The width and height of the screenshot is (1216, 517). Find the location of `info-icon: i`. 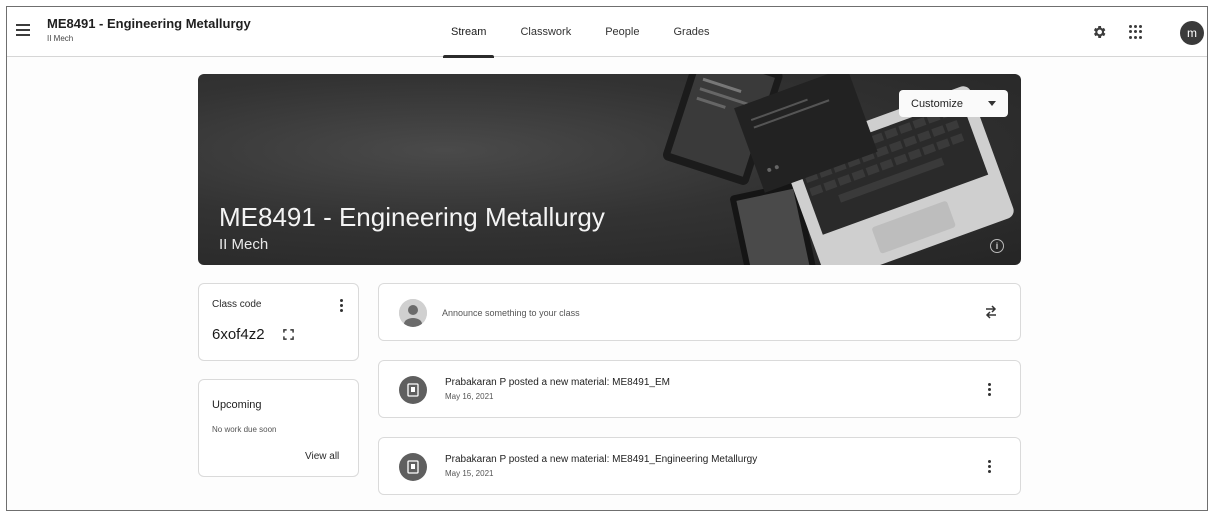

info-icon: i is located at coordinates (997, 246).